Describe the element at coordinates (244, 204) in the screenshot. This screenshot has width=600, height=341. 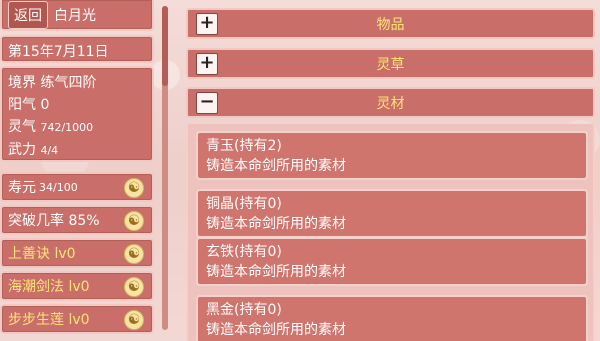
I see `item-name: 铜晶(持有0)` at that location.